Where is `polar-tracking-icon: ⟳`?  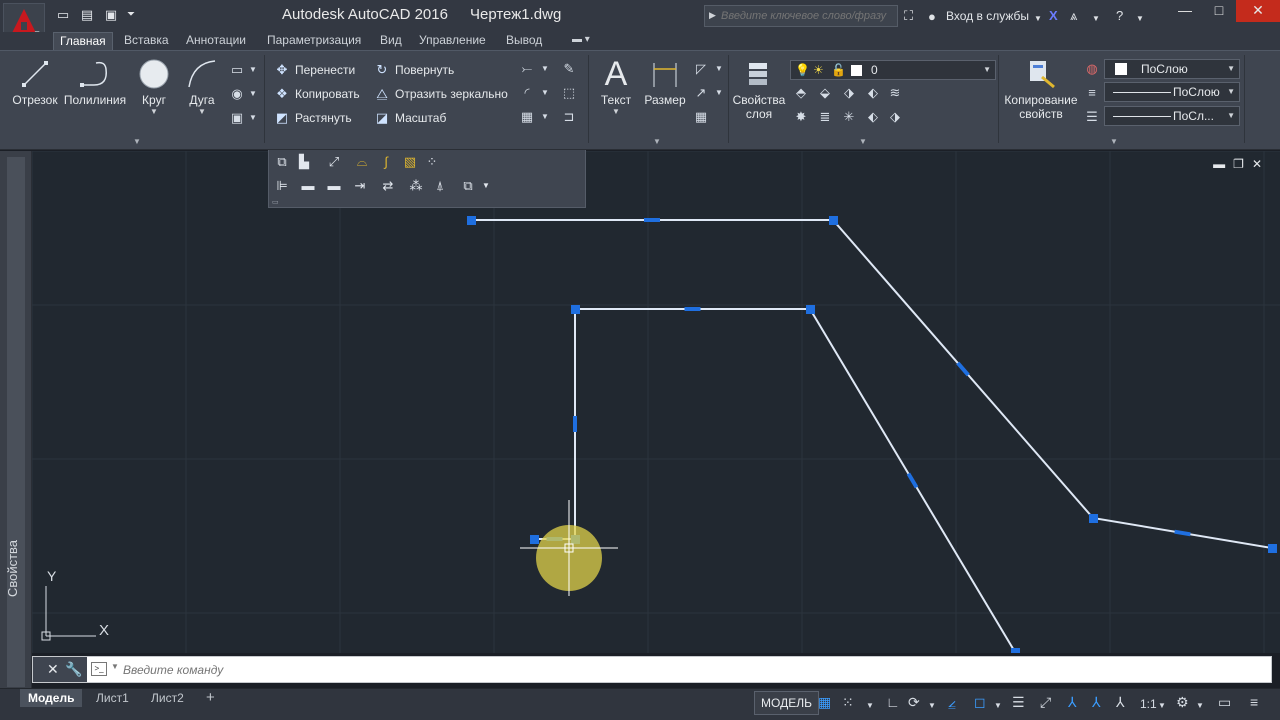
polar-tracking-icon: ⟳ is located at coordinates (914, 702).